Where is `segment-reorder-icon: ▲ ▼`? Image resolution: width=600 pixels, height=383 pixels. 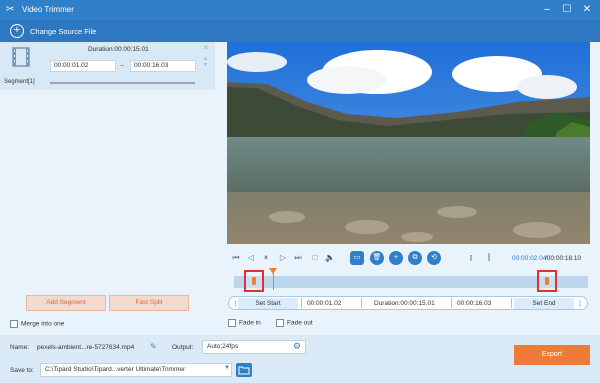
segment-reorder-icon: ▲ ▼ is located at coordinates (205, 62).